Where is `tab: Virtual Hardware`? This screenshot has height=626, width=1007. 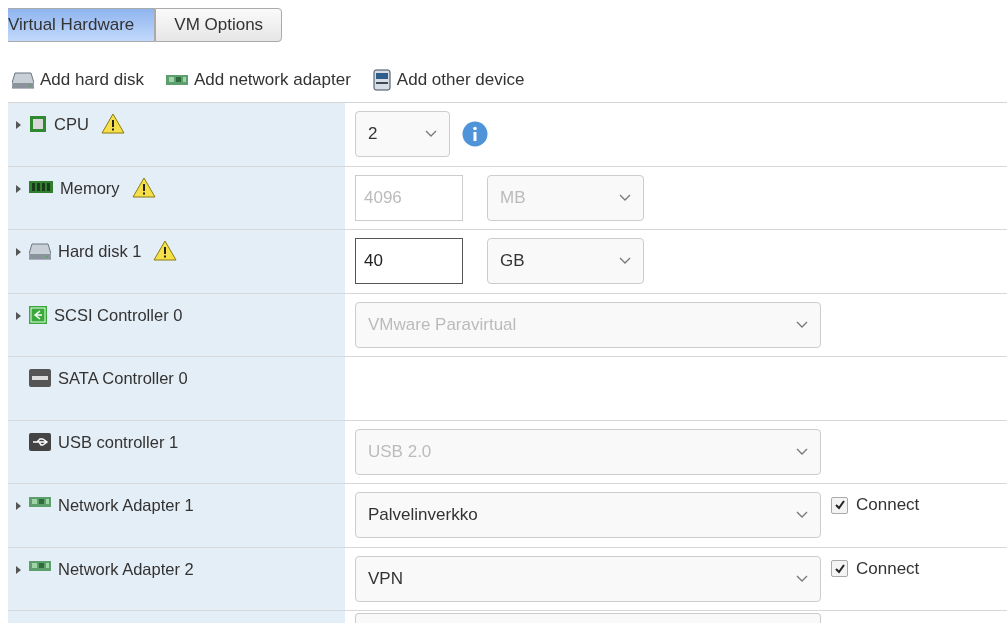 tab: Virtual Hardware is located at coordinates (82, 25).